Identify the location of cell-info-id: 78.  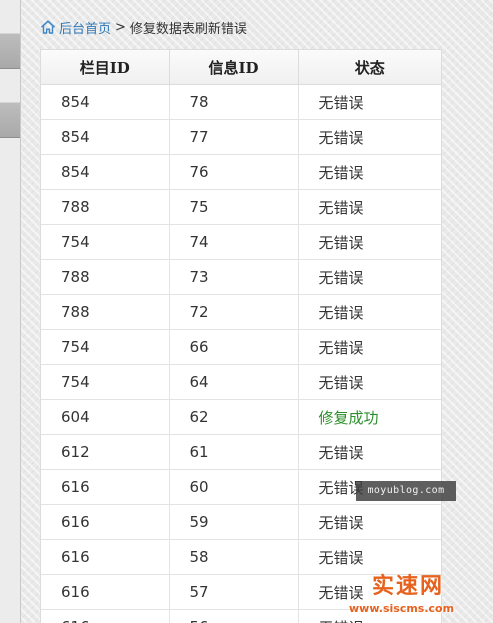
(234, 102).